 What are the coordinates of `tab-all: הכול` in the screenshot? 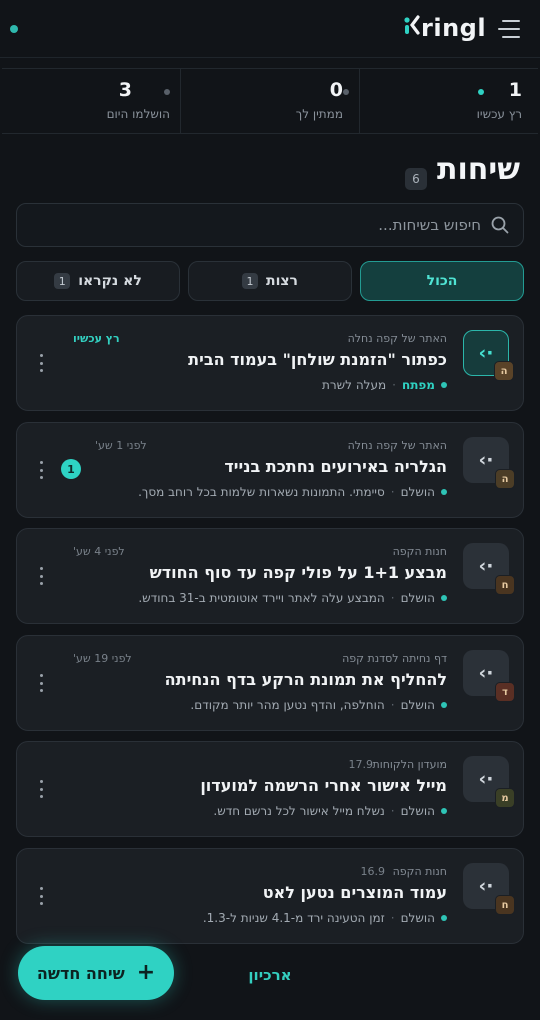 It's located at (442, 281).